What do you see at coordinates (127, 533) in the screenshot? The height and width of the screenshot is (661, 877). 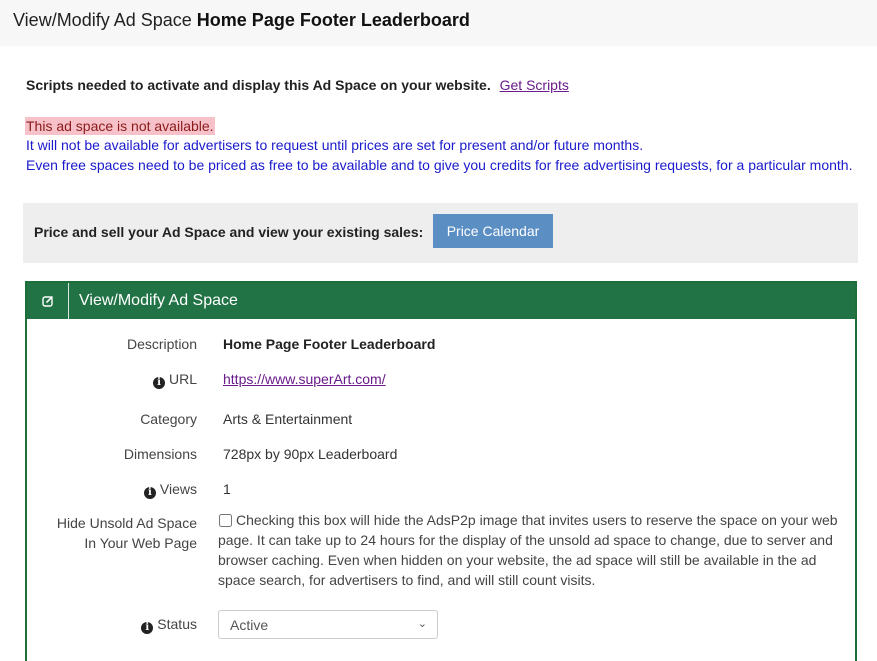 I see `hide-unsold-label: Hide Unsold Ad Space In Your Web Page` at bounding box center [127, 533].